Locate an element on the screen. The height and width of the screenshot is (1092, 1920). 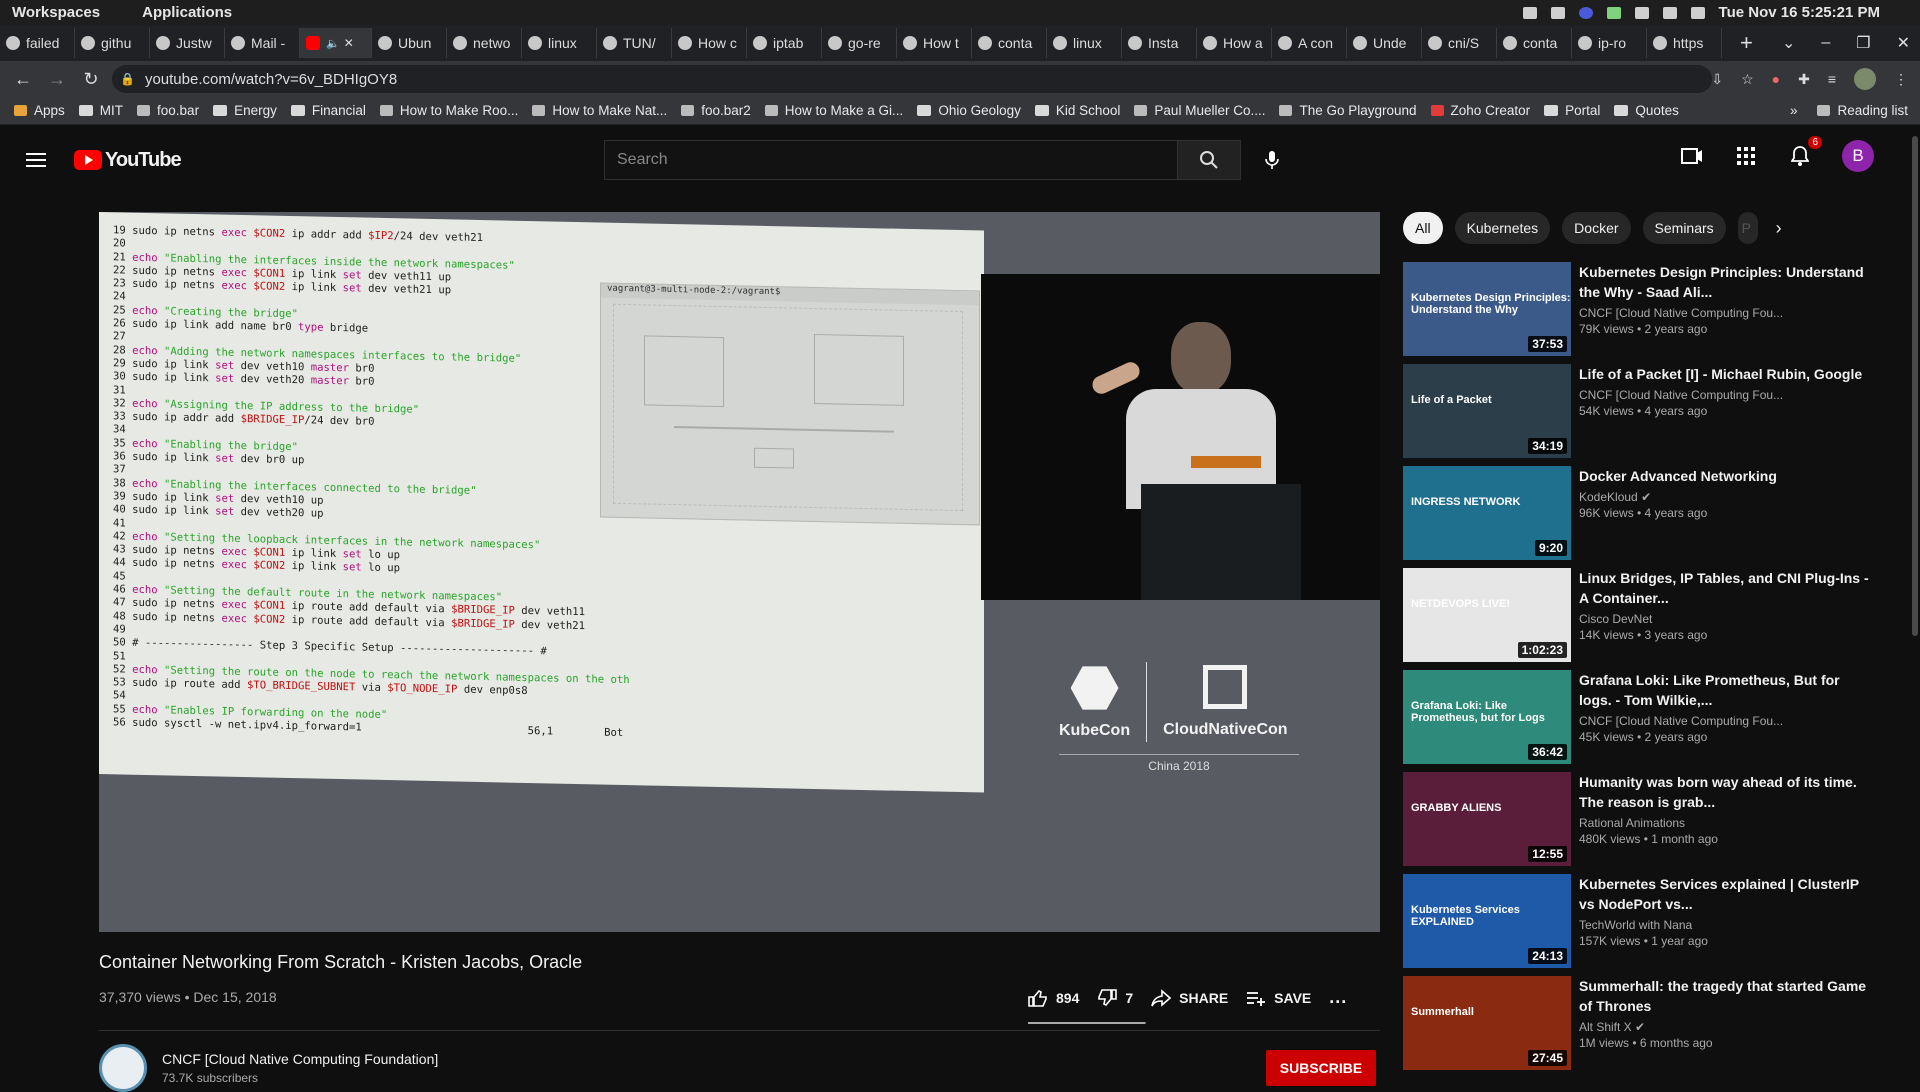
video-thumbnail: Kubernetes Services EXPLAINED 24:13 is located at coordinates (1487, 921).